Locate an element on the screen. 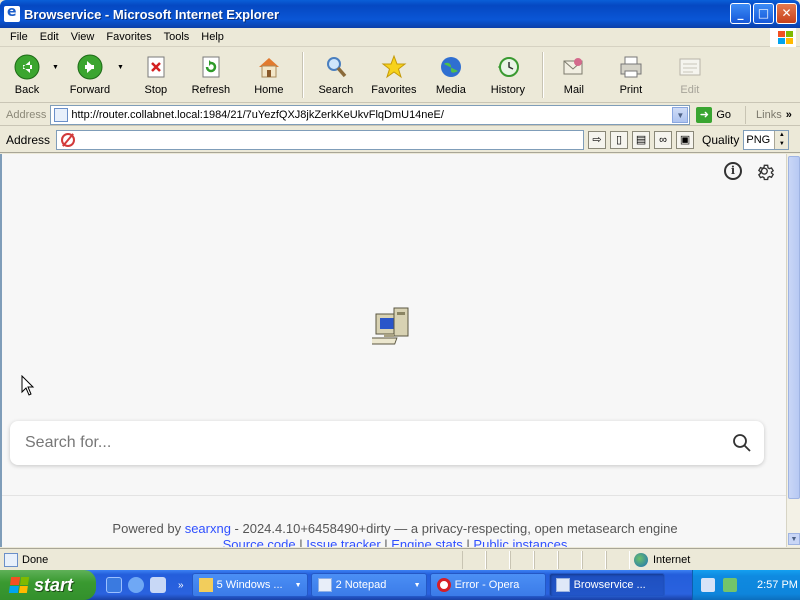 The height and width of the screenshot is (600, 800). stop-icon is located at coordinates (156, 67).